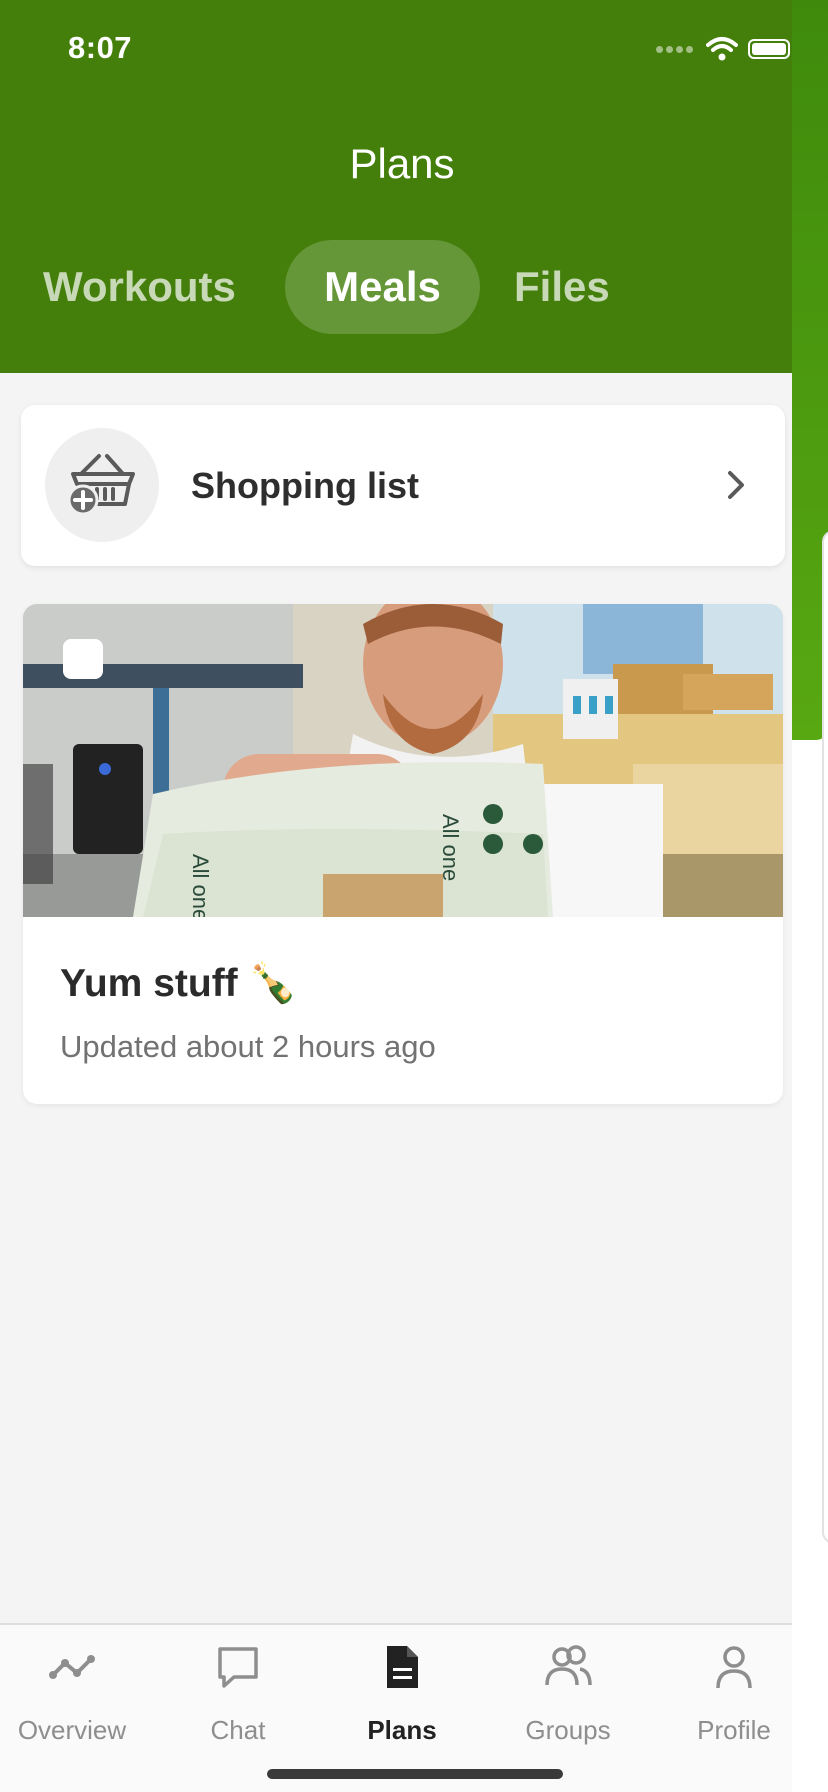  Describe the element at coordinates (305, 485) in the screenshot. I see `shopping-list-label: Shopping list` at that location.